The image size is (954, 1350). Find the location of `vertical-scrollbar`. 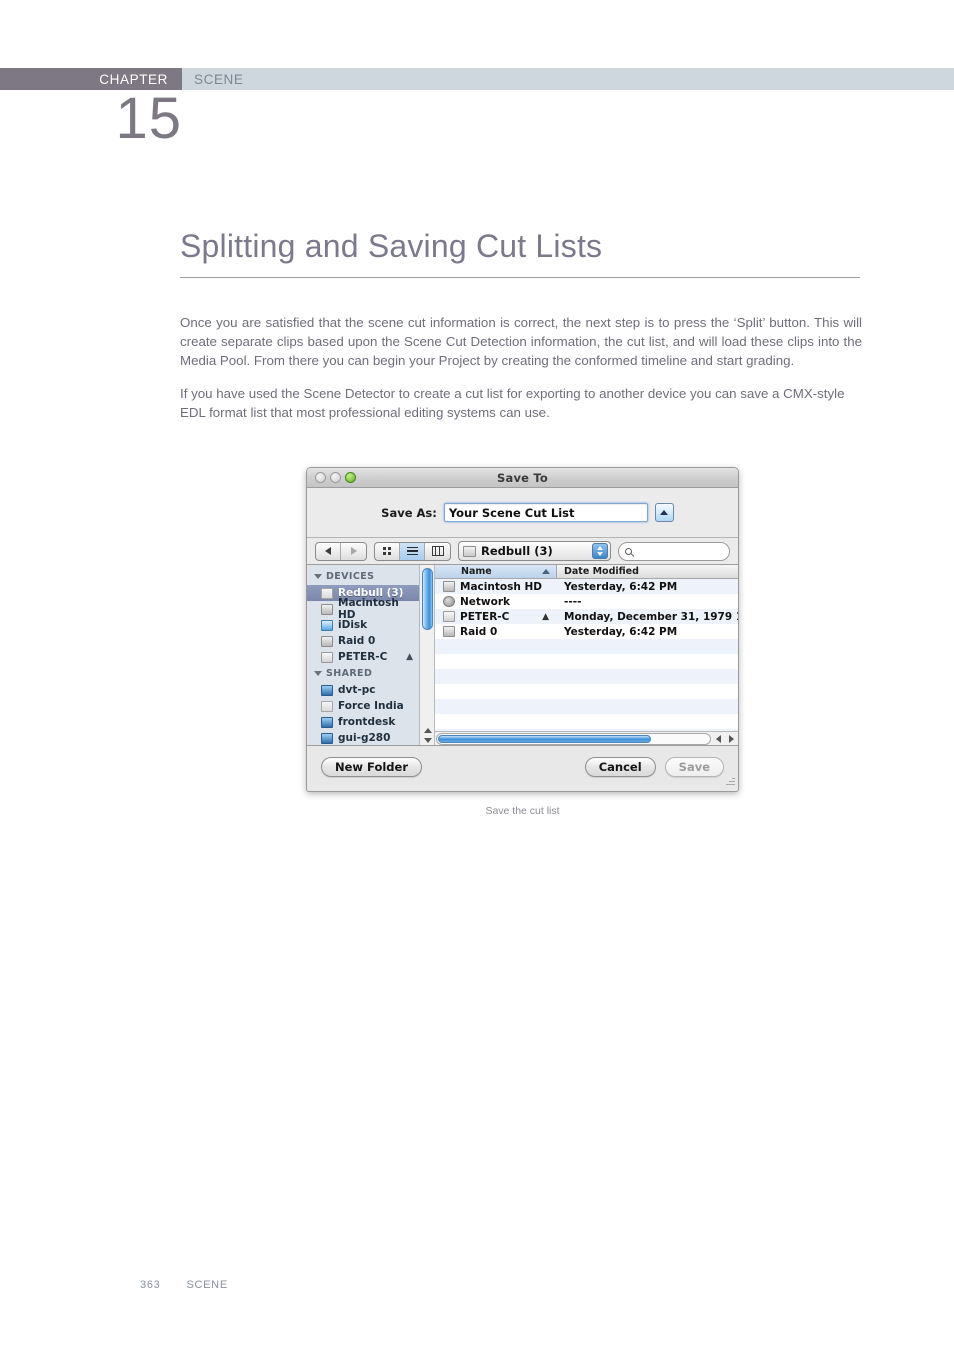

vertical-scrollbar is located at coordinates (427, 655).